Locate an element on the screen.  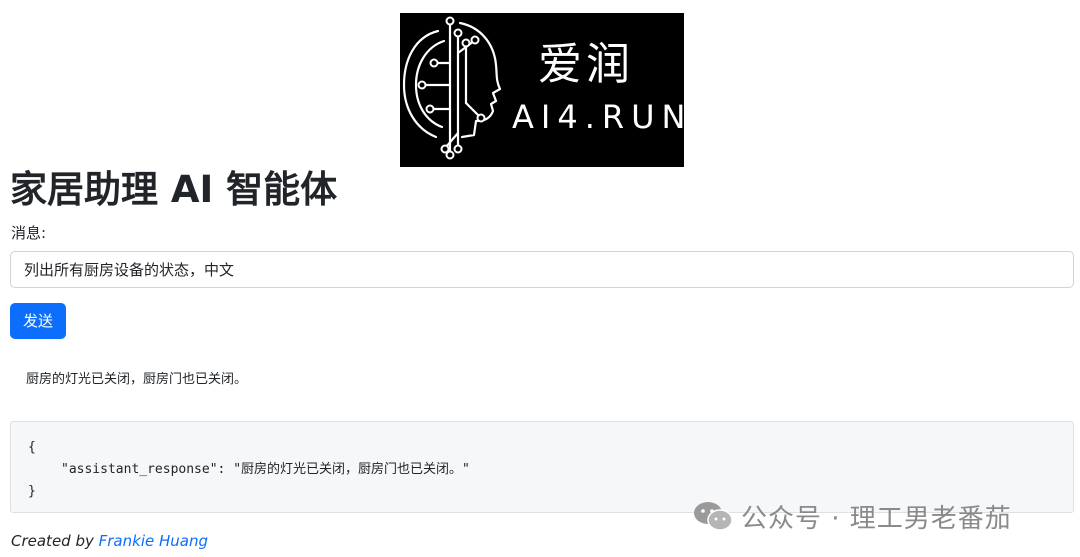
author-link: Frankie Huang is located at coordinates (153, 541).